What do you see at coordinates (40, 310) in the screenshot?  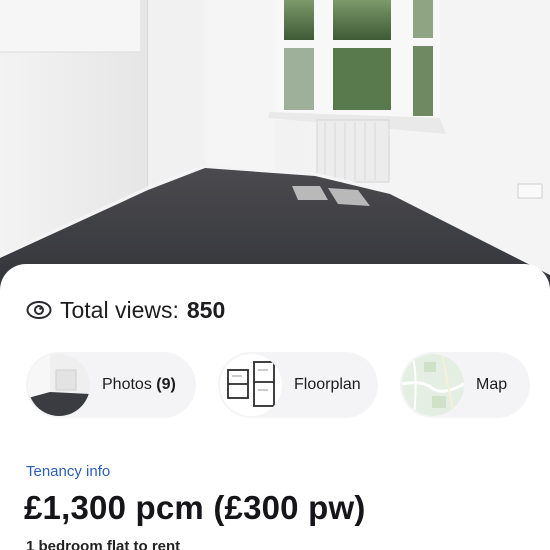 I see `eye-icon` at bounding box center [40, 310].